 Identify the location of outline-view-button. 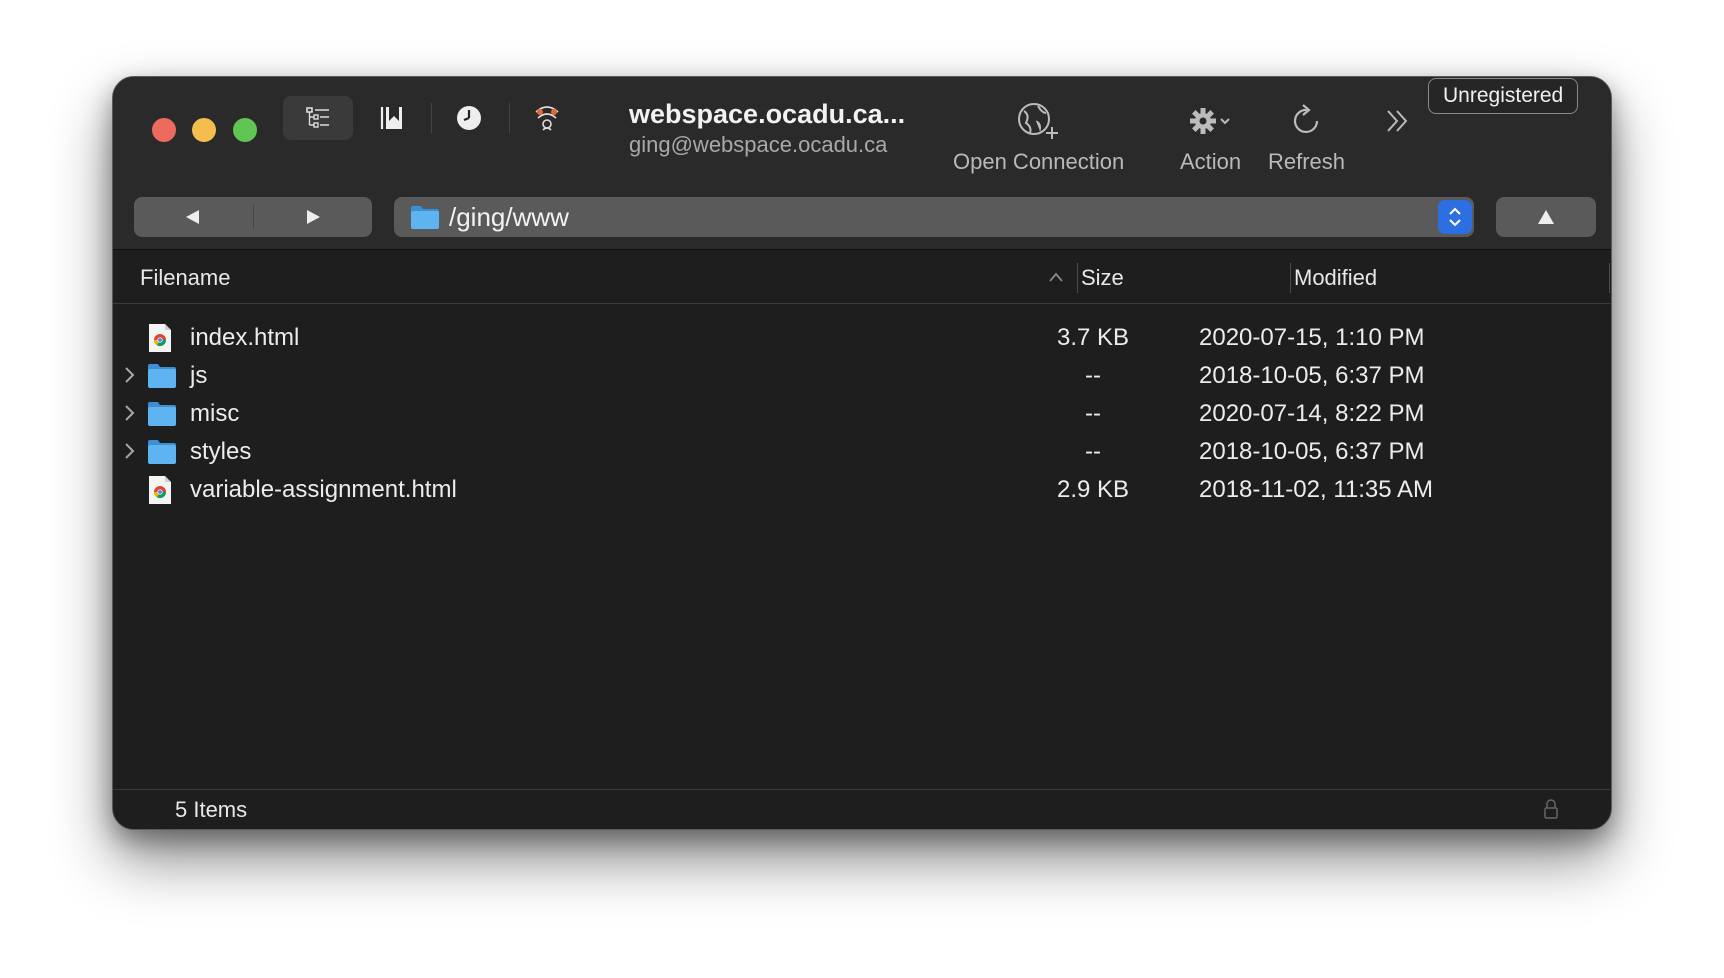
(318, 118).